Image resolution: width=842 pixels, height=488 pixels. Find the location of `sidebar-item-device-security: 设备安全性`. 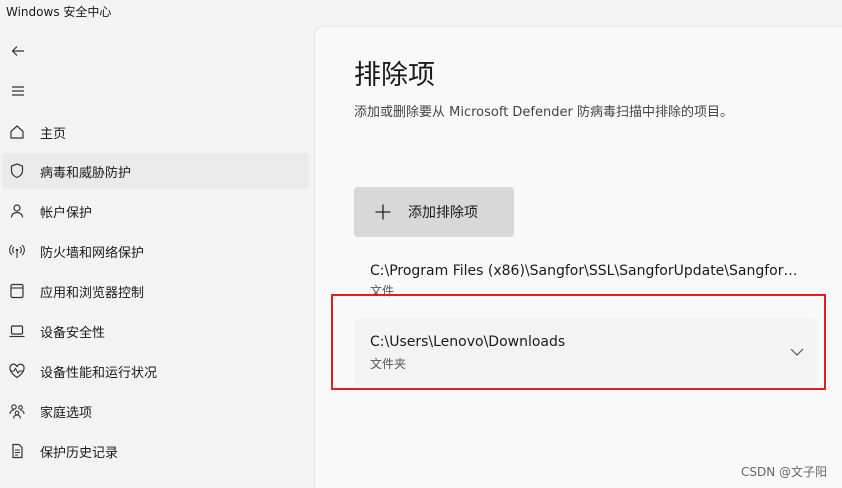

sidebar-item-device-security: 设备安全性 is located at coordinates (155, 331).